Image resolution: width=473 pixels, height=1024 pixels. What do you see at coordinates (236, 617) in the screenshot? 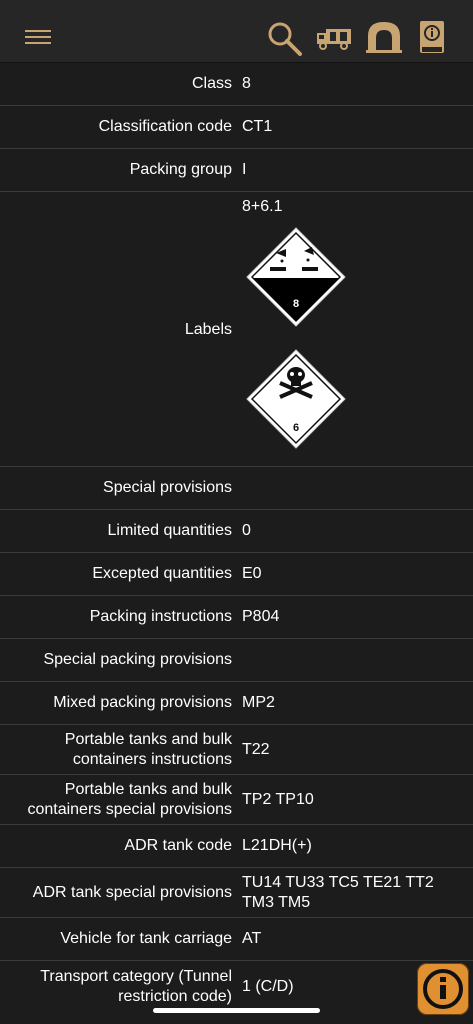
I see `row-packing-instructions: Packing instructions P804` at bounding box center [236, 617].